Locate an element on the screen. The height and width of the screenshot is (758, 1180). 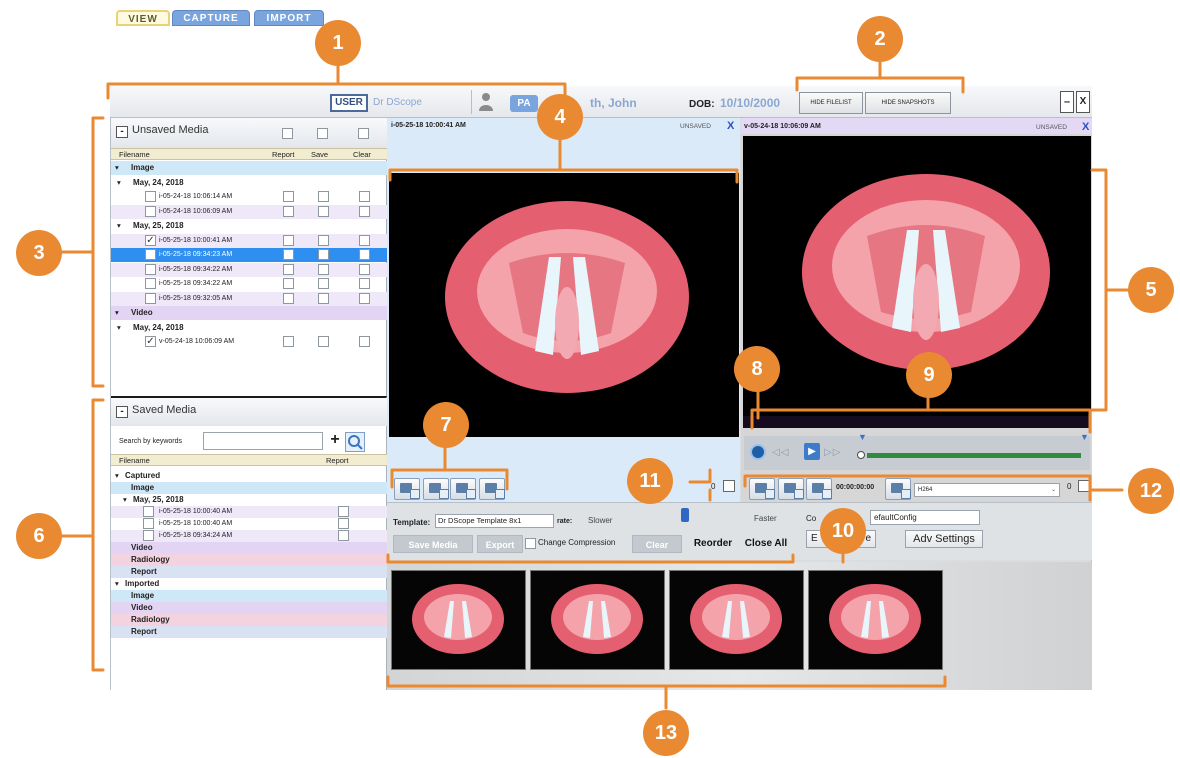
callout-9: 9 is located at coordinates (929, 375).